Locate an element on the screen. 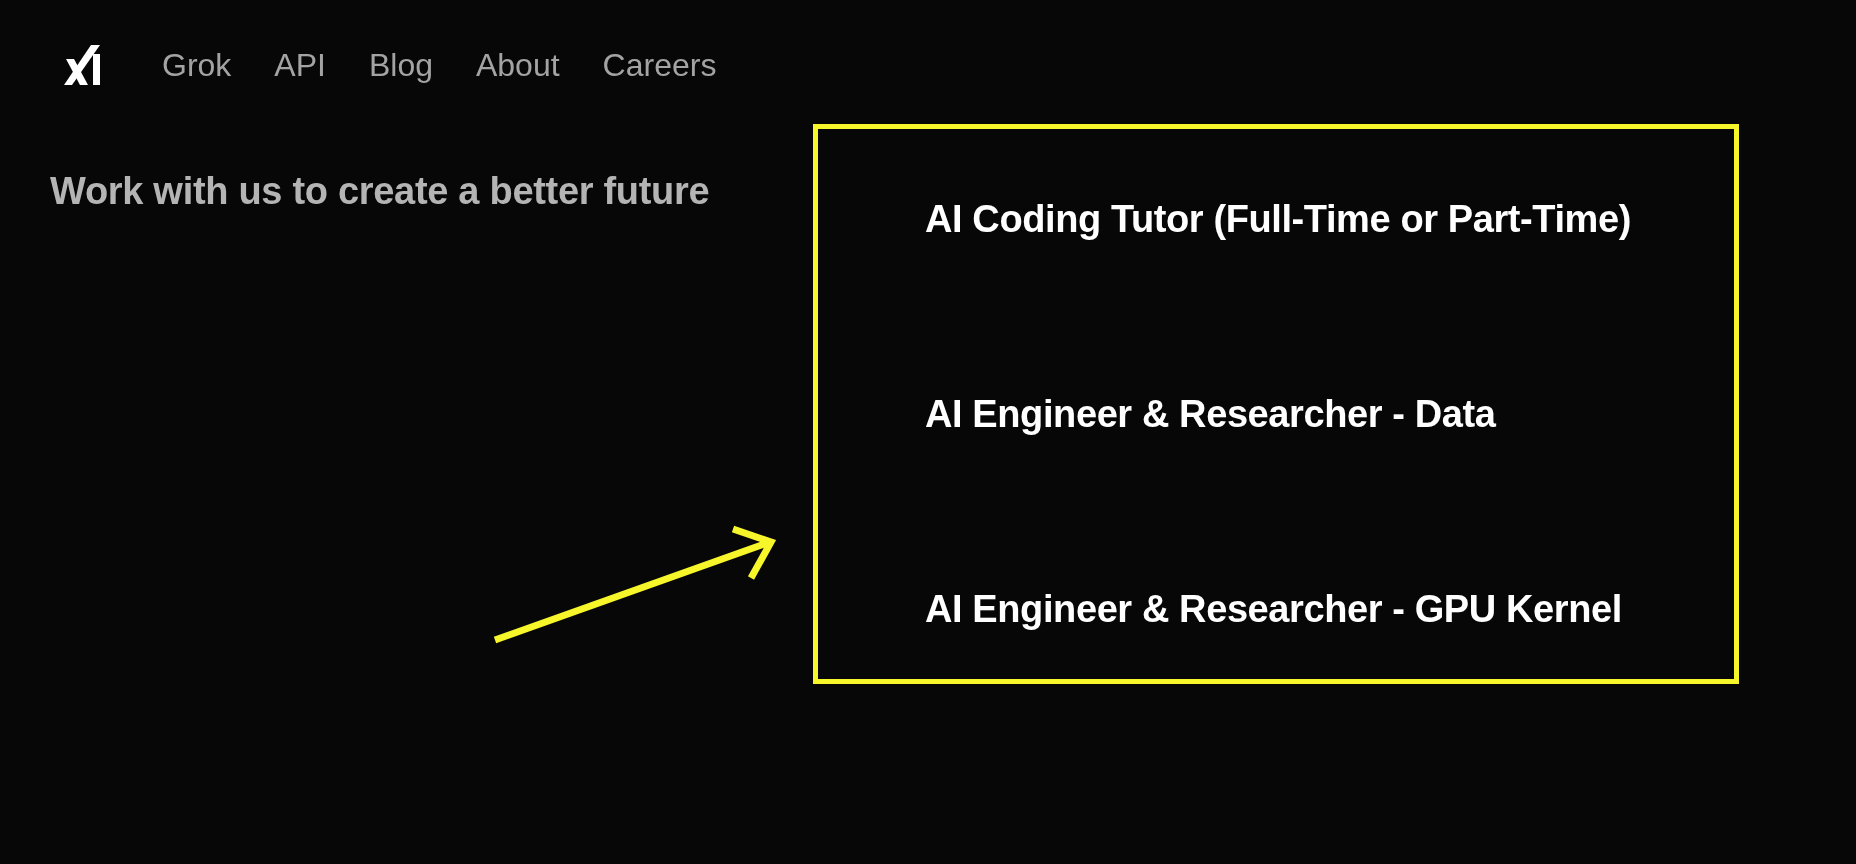  nav-link: About is located at coordinates (517, 65).